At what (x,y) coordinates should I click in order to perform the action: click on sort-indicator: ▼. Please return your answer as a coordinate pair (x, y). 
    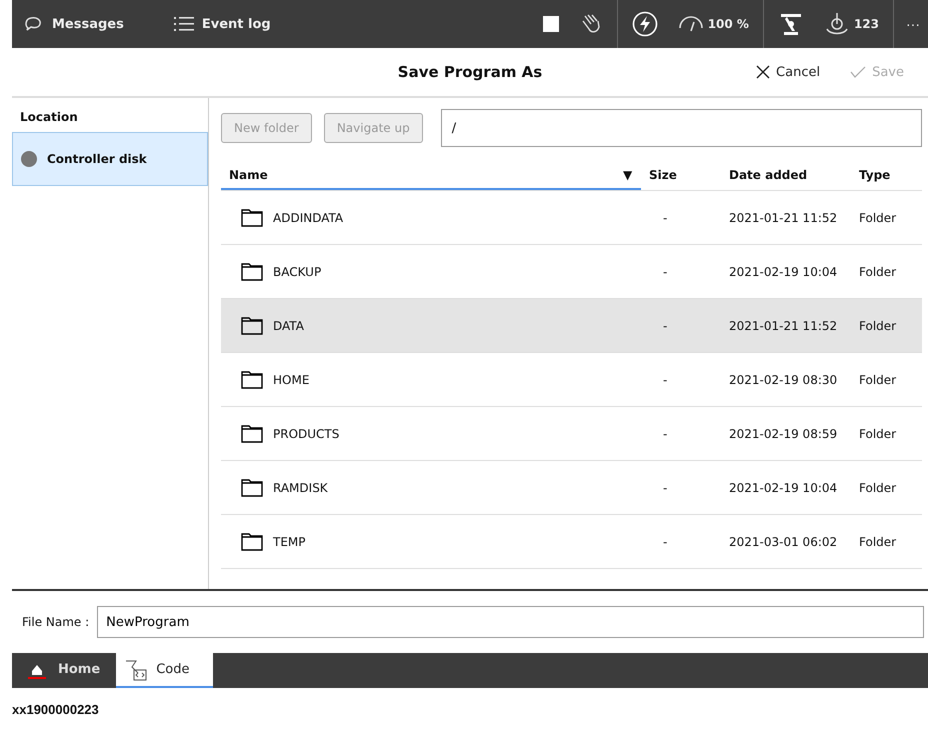
    Looking at the image, I should click on (627, 175).